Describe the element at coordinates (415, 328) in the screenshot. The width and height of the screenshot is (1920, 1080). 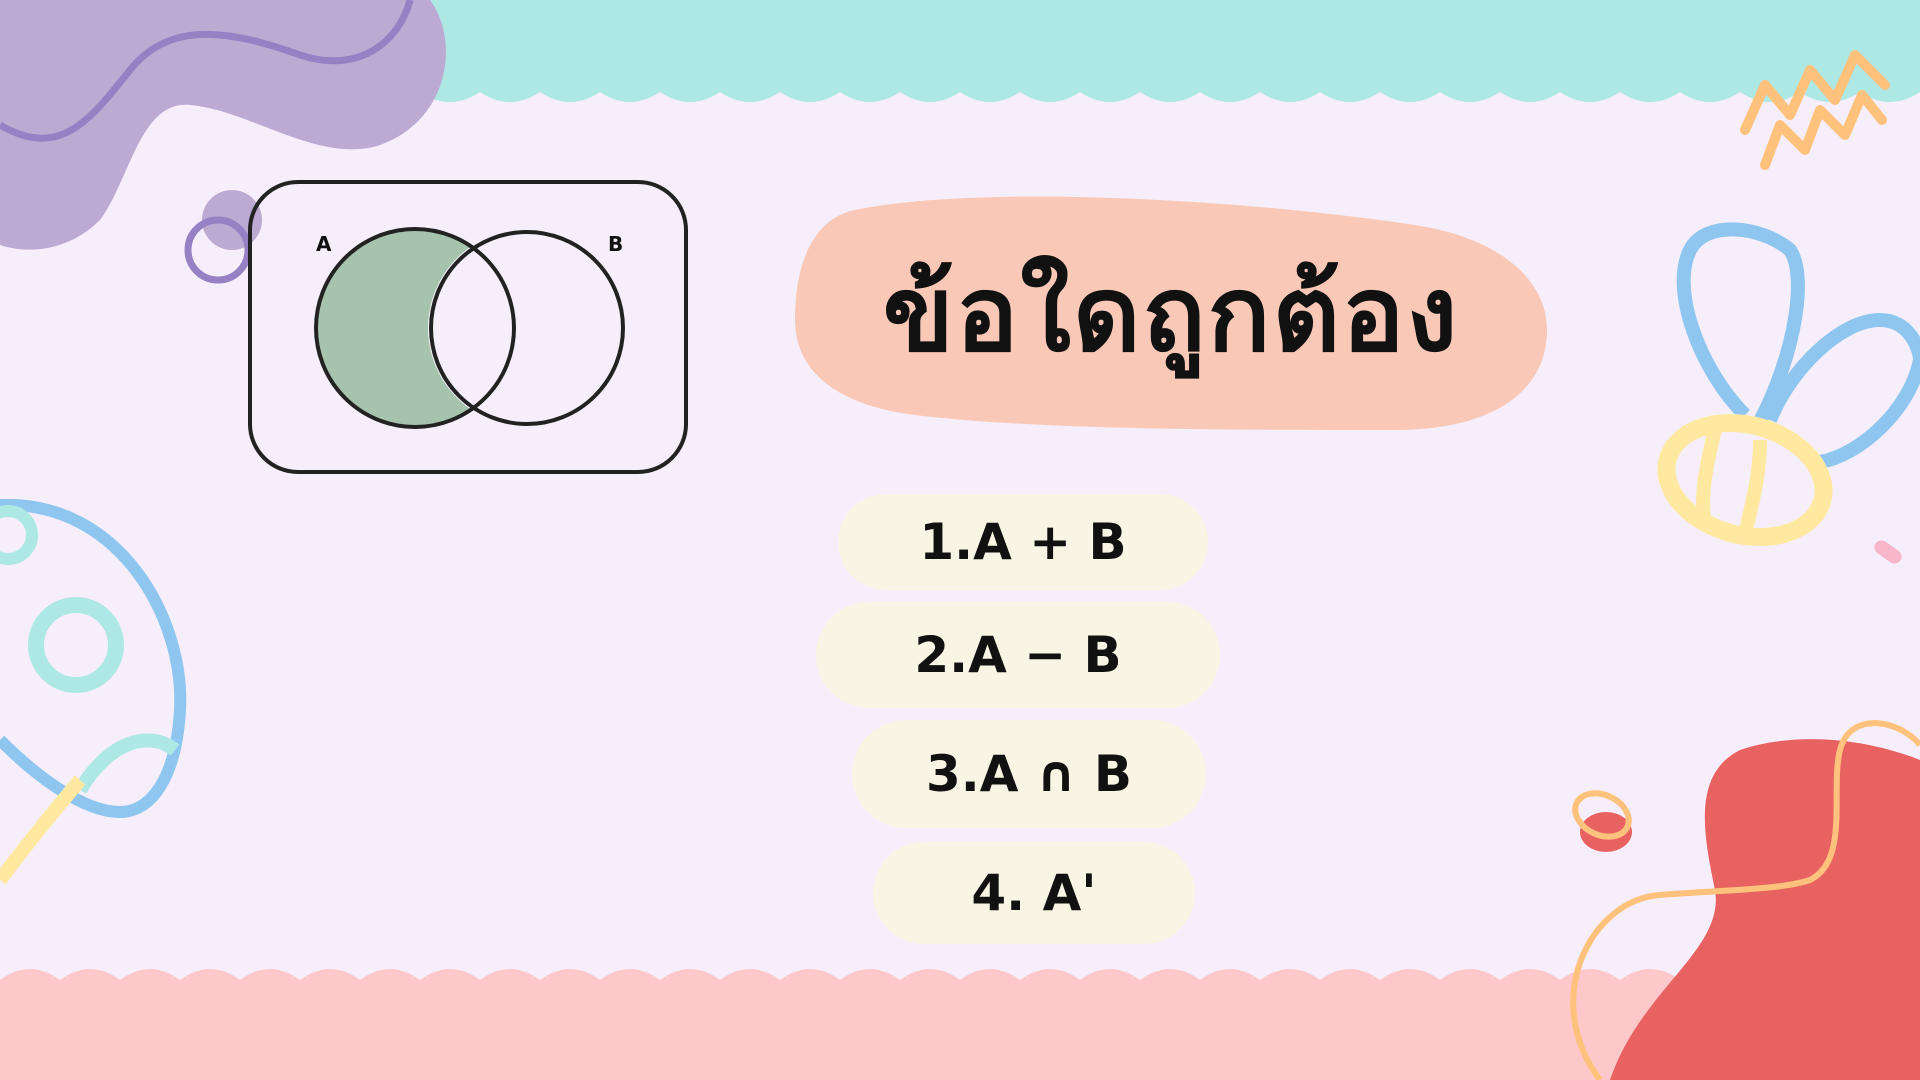
I see `venn-shaded-a-only` at that location.